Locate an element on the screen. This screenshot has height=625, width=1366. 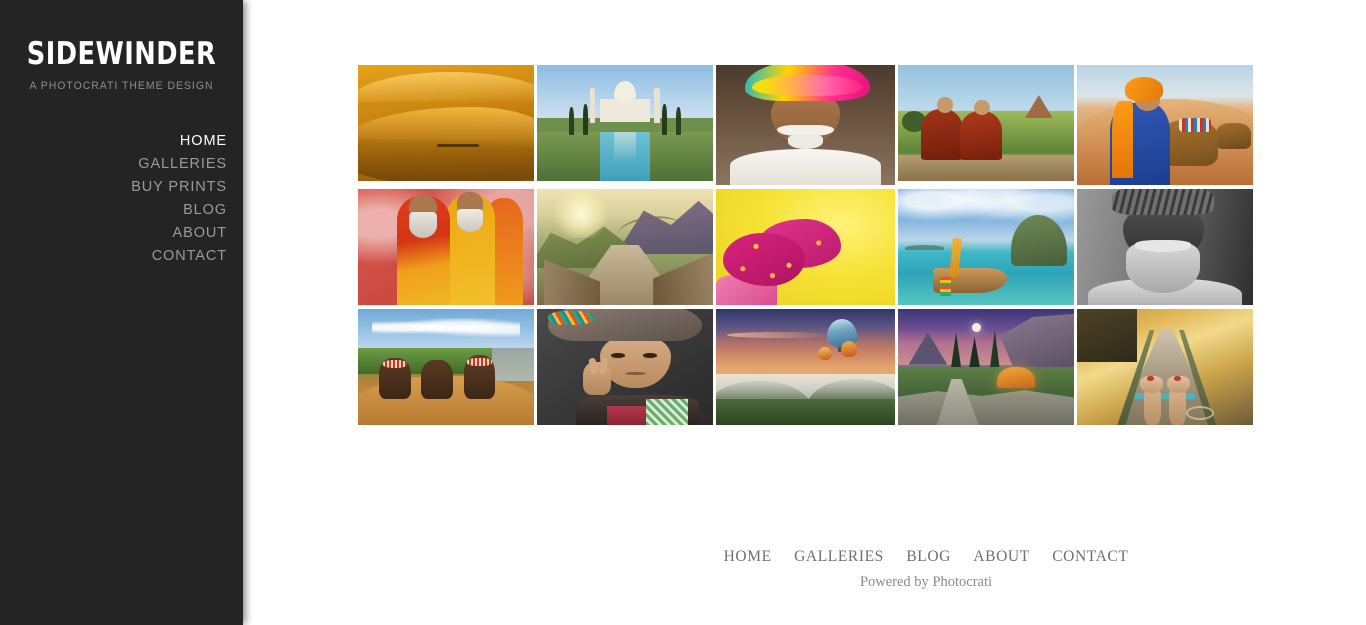
nav-item-home: HOME is located at coordinates (113, 141).